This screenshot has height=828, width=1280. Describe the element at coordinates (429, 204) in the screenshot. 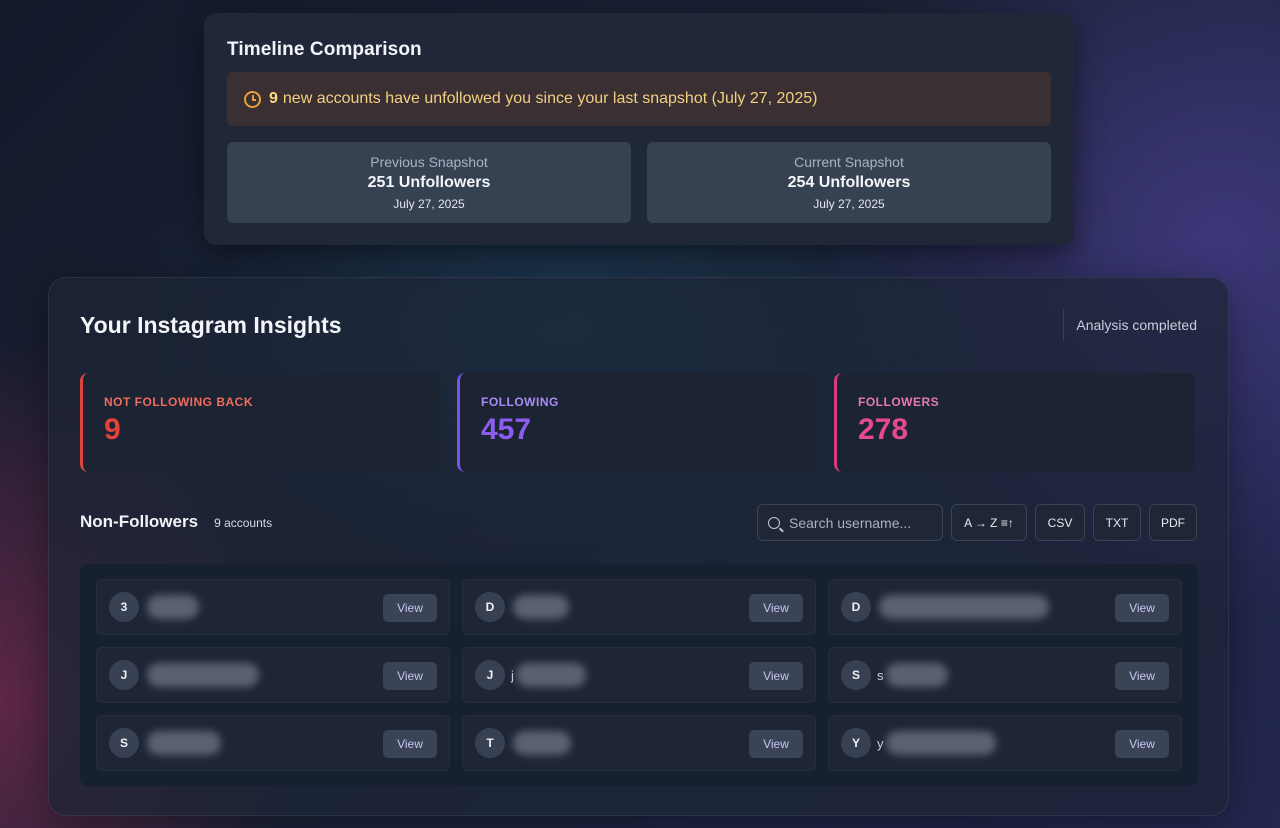

I see `previous-snapshot-date: July 27, 2025` at that location.